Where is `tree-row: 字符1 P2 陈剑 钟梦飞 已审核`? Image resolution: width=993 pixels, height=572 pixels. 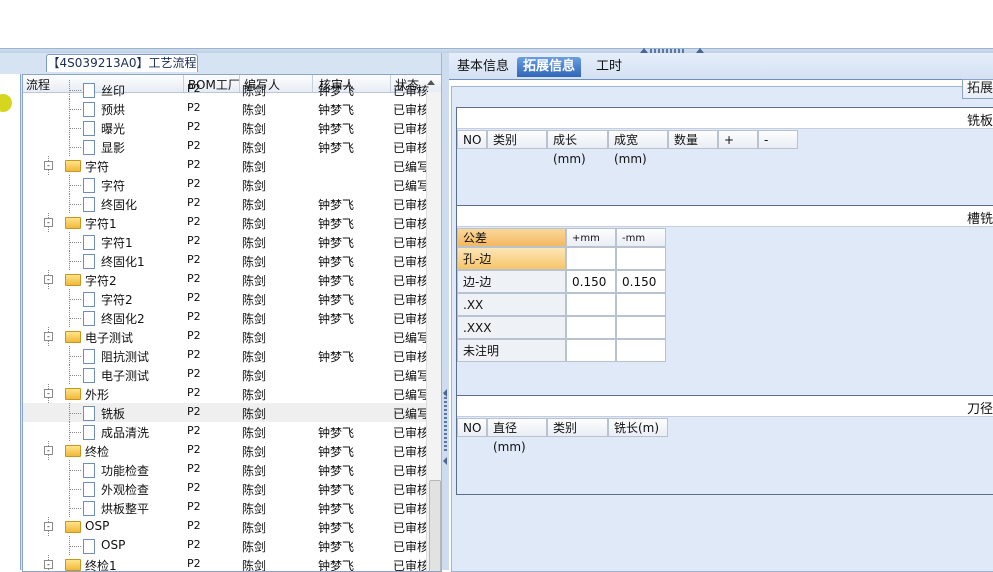 tree-row: 字符1 P2 陈剑 钟梦飞 已审核 is located at coordinates (226, 241).